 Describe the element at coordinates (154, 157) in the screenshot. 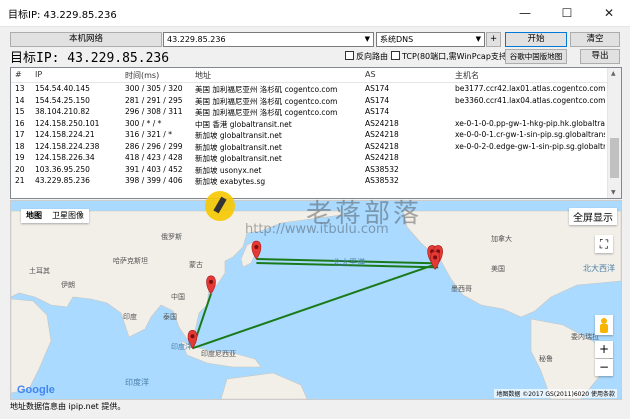

I see `cell-time: 418 / 423 / 428` at that location.